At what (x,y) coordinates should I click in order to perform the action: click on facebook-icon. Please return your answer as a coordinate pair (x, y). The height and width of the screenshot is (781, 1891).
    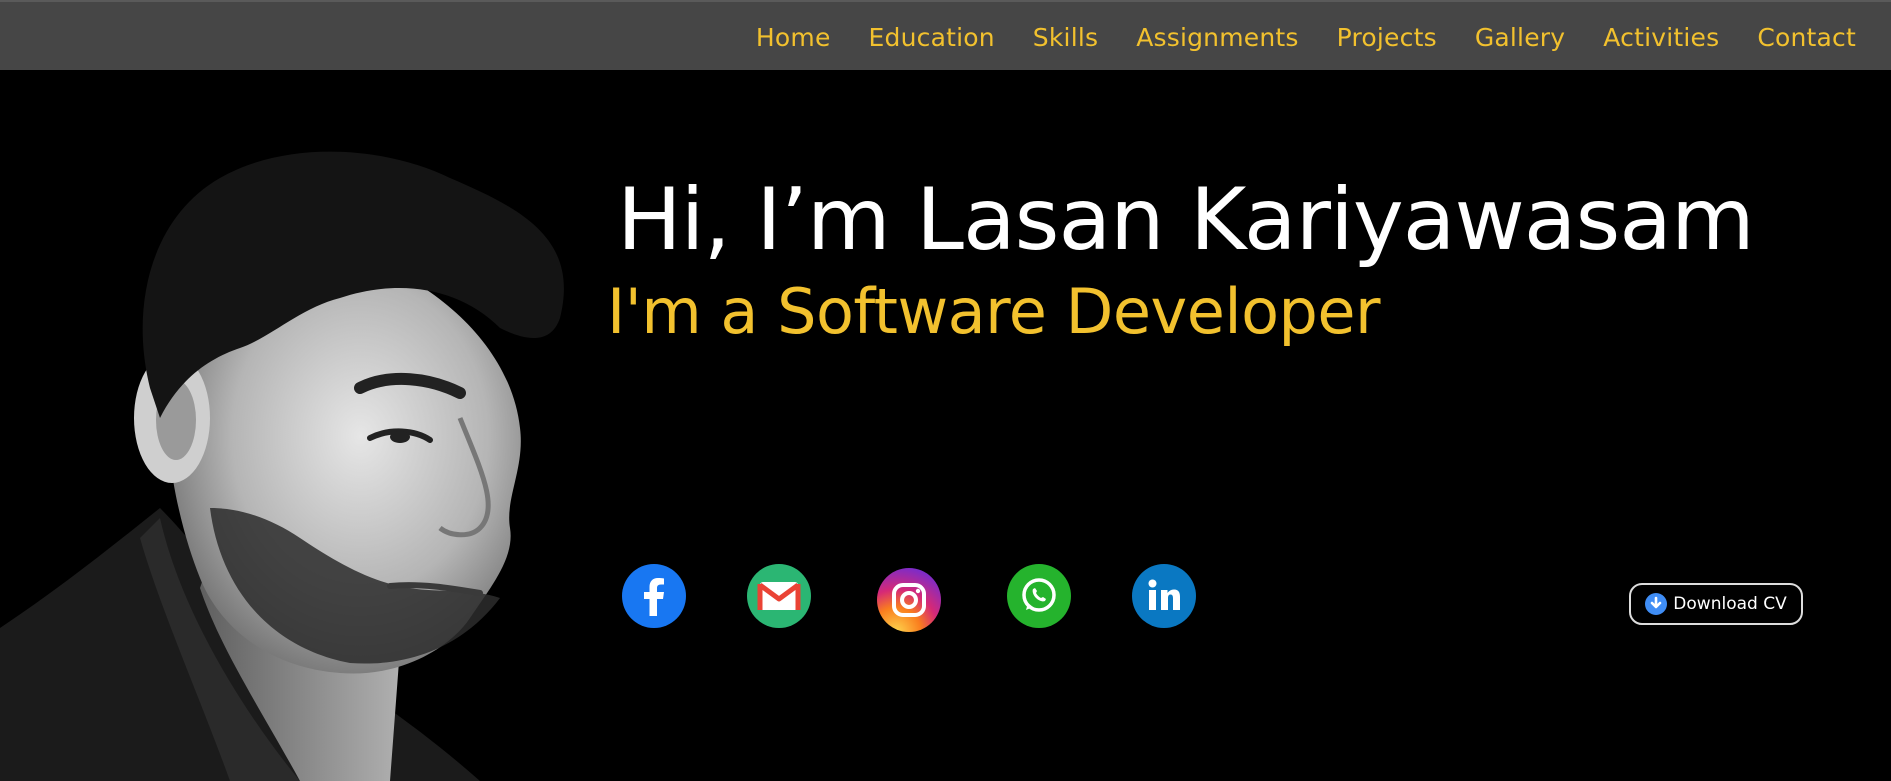
    Looking at the image, I should click on (654, 596).